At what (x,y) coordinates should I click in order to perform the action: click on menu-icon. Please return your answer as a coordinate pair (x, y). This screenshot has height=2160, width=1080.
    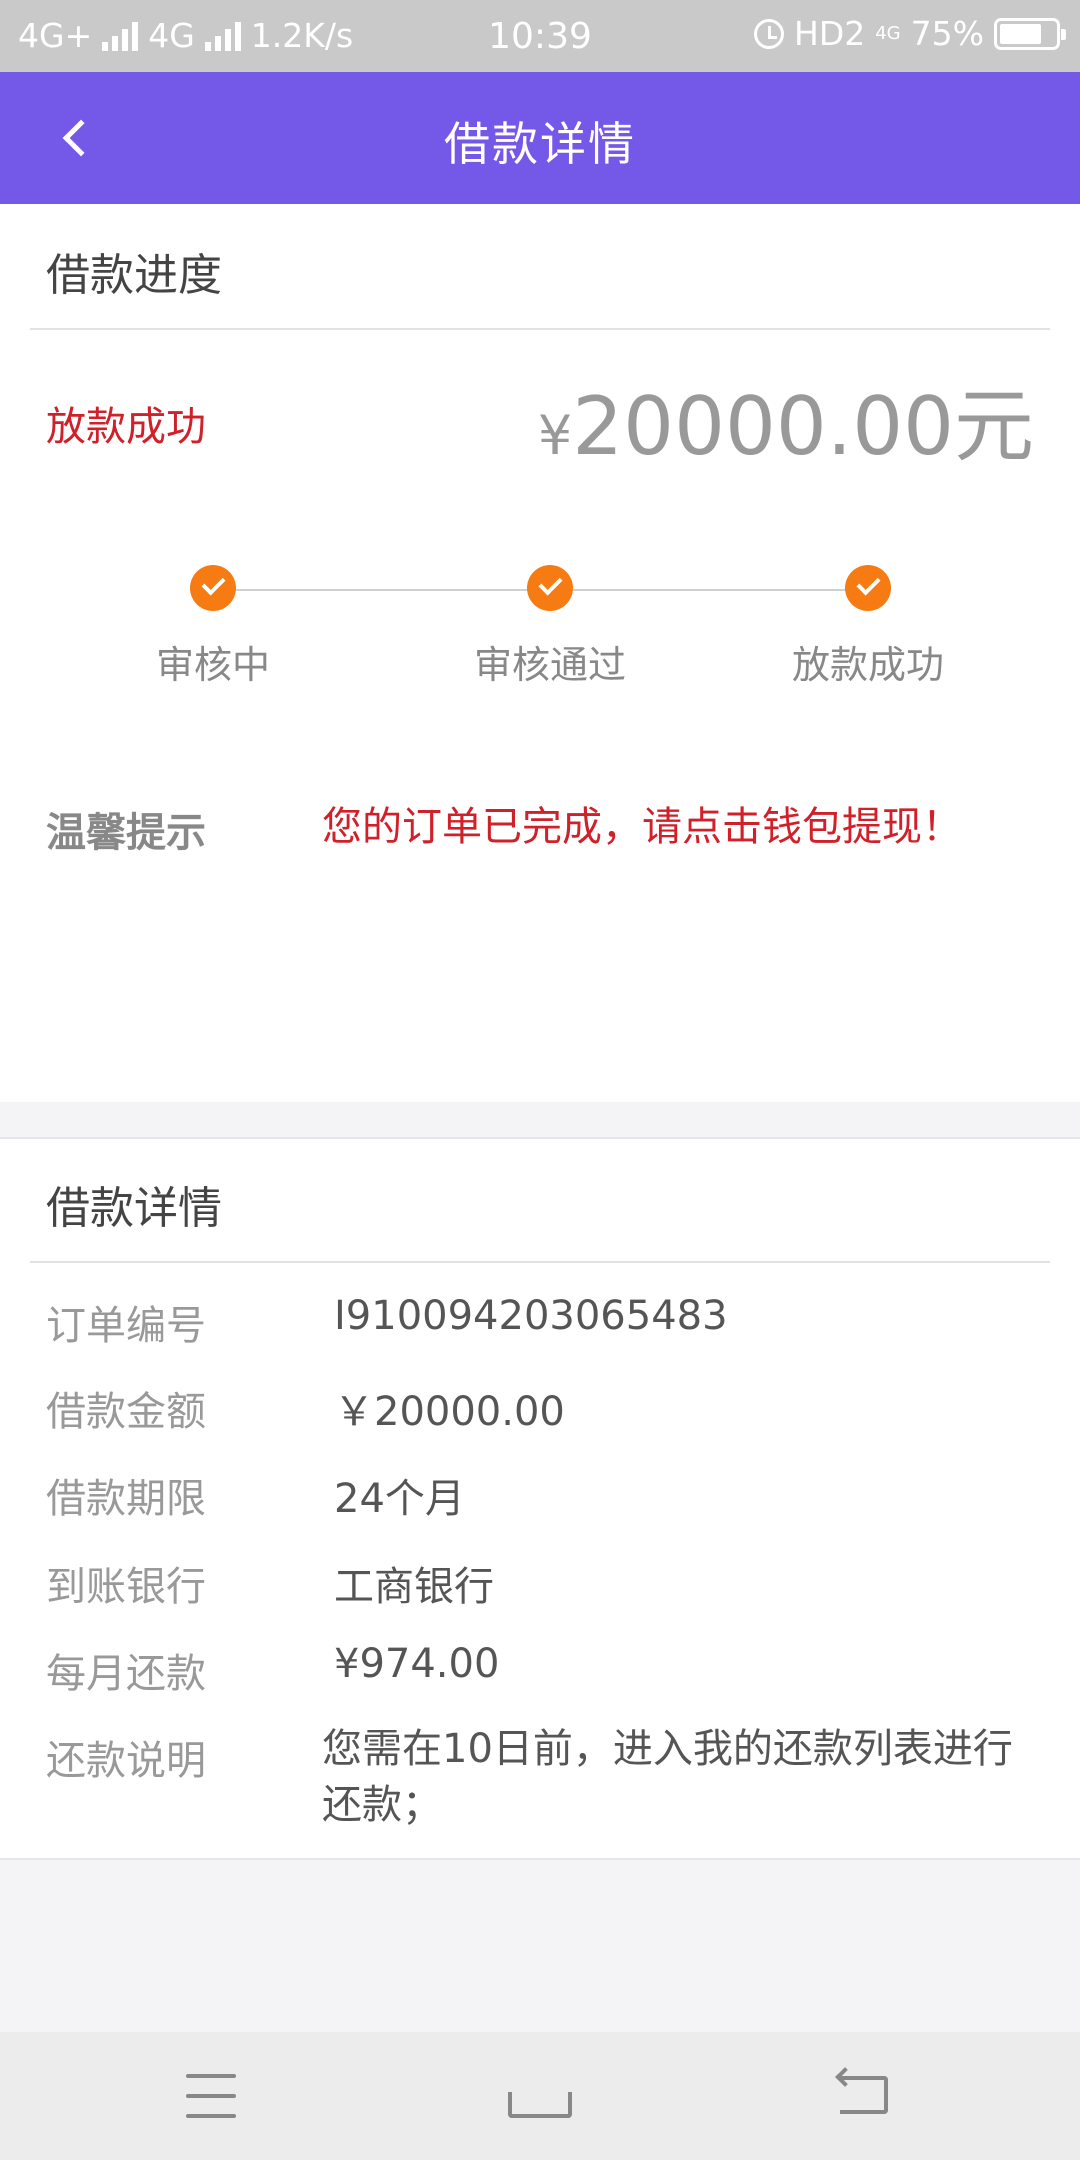
    Looking at the image, I should click on (216, 2097).